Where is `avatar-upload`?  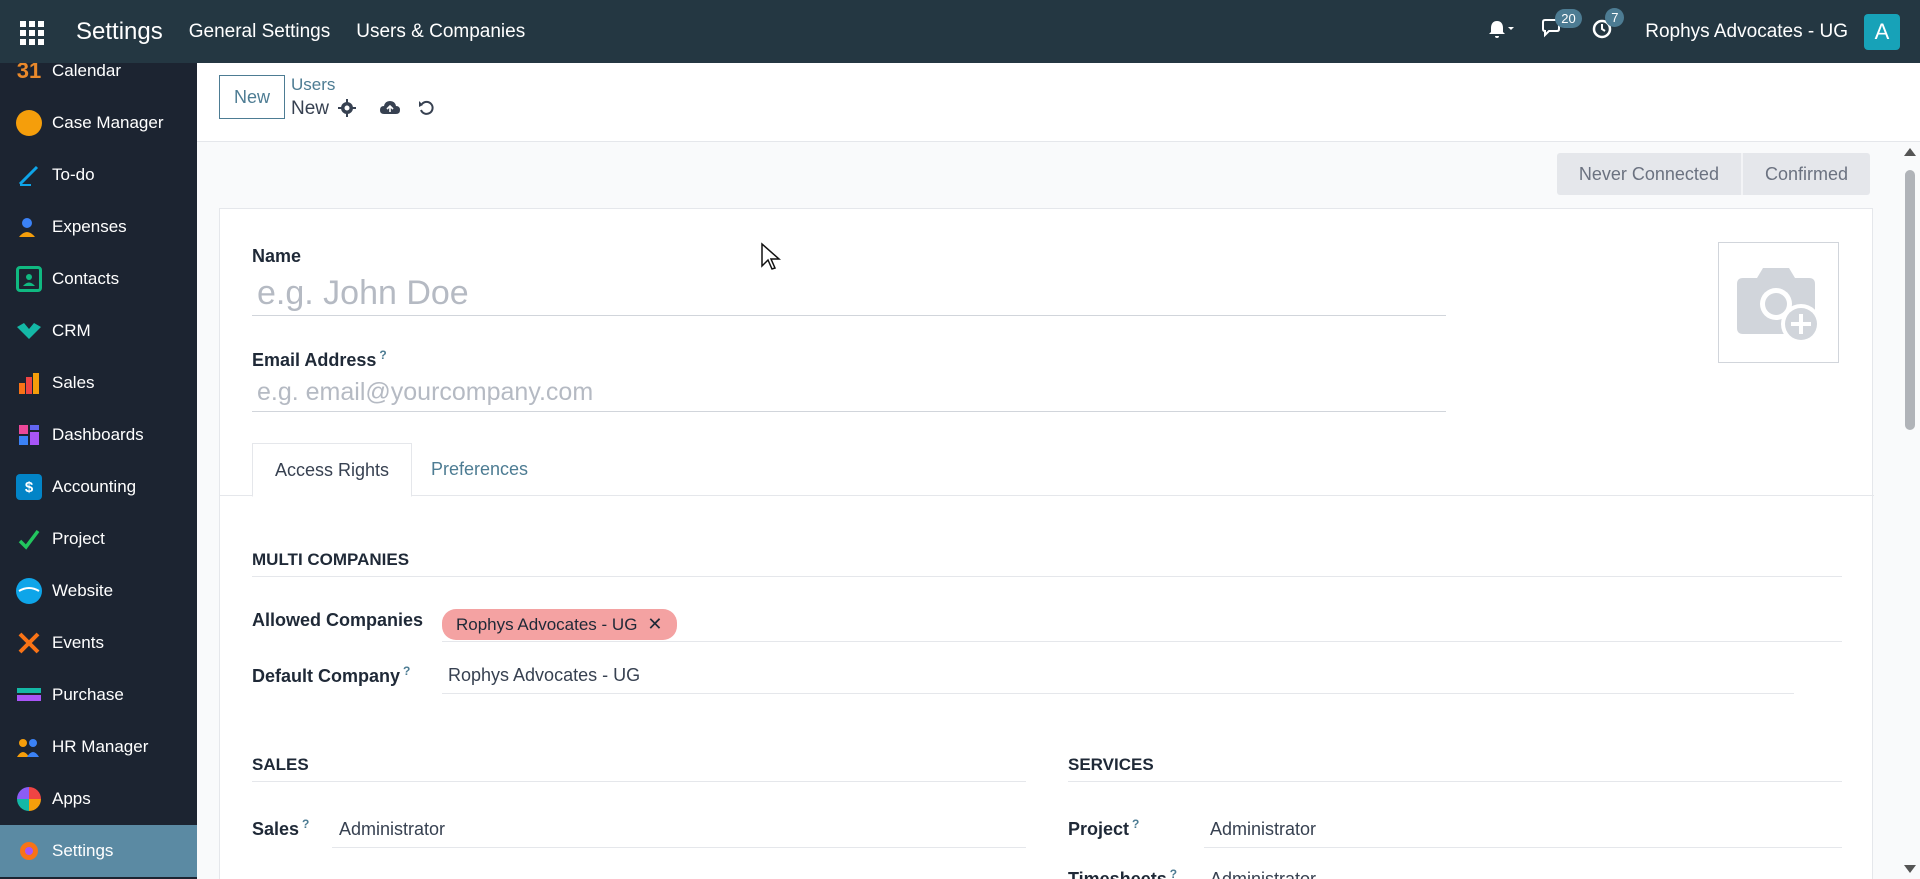
avatar-upload is located at coordinates (1778, 302).